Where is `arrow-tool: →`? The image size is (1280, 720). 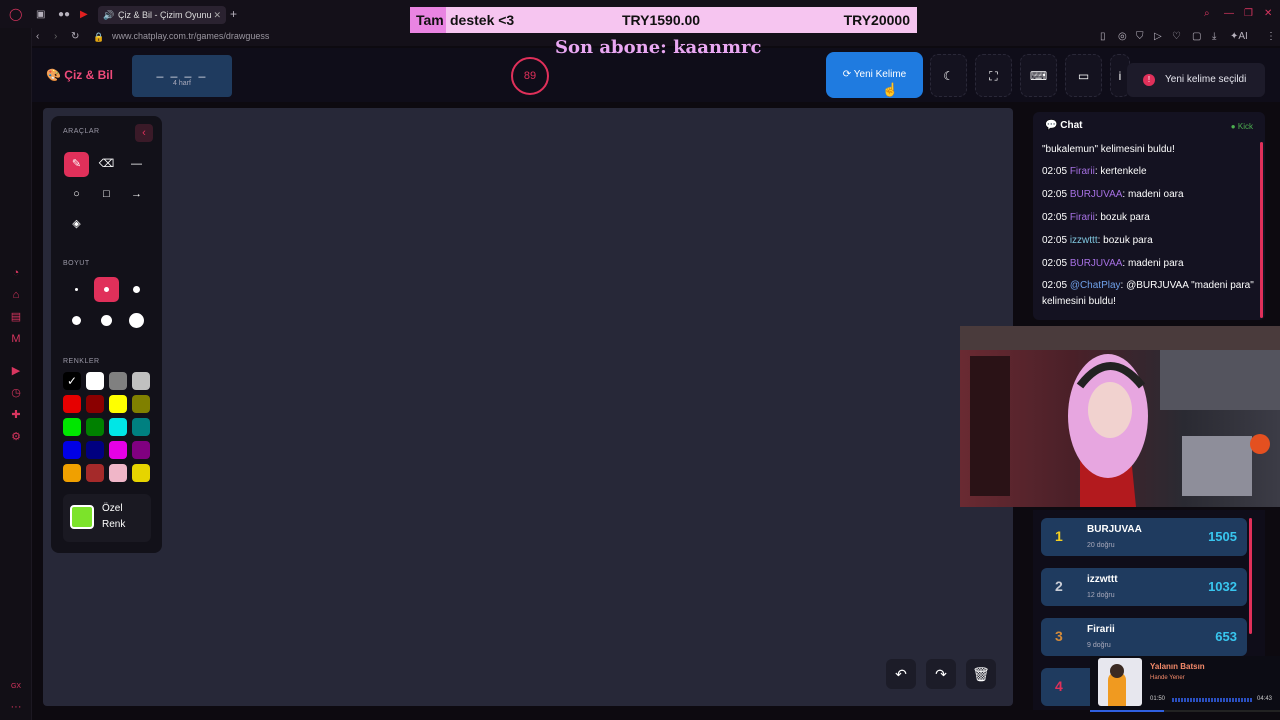
arrow-tool: → is located at coordinates (136, 194).